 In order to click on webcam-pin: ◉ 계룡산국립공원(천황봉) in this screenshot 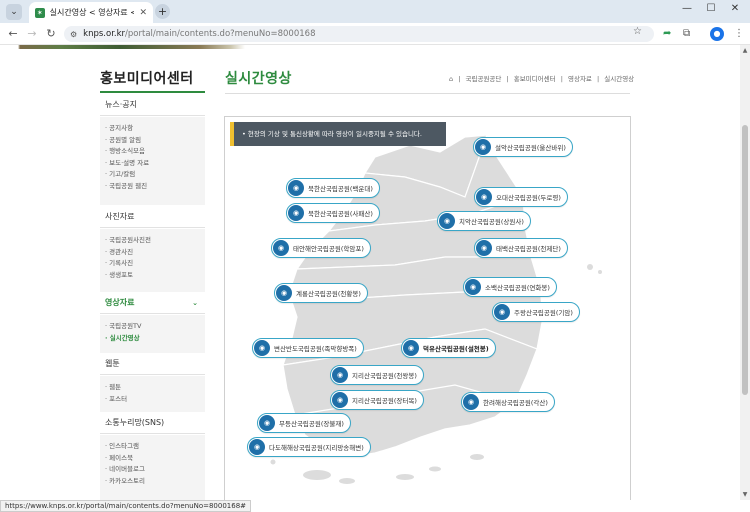, I will do `click(321, 293)`.